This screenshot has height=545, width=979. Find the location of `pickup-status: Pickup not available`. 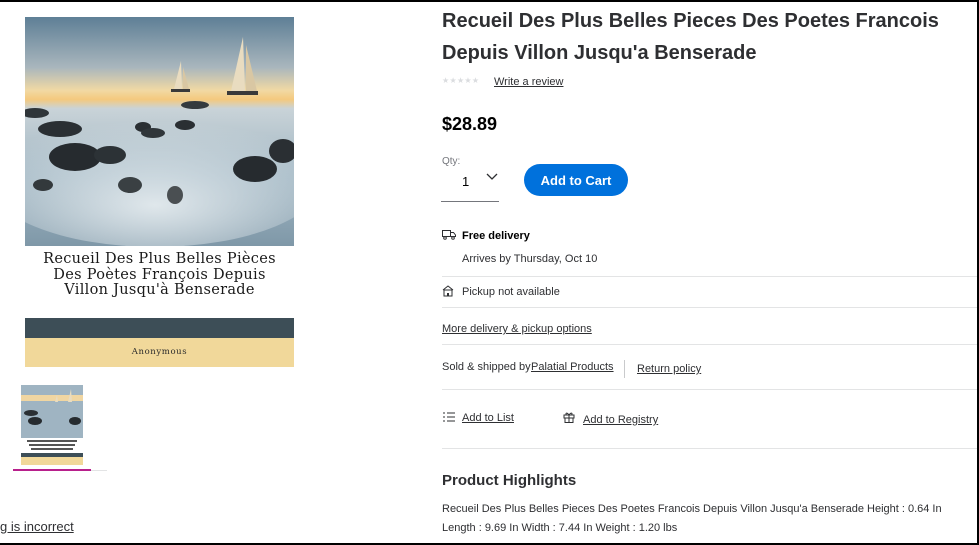

pickup-status: Pickup not available is located at coordinates (511, 292).